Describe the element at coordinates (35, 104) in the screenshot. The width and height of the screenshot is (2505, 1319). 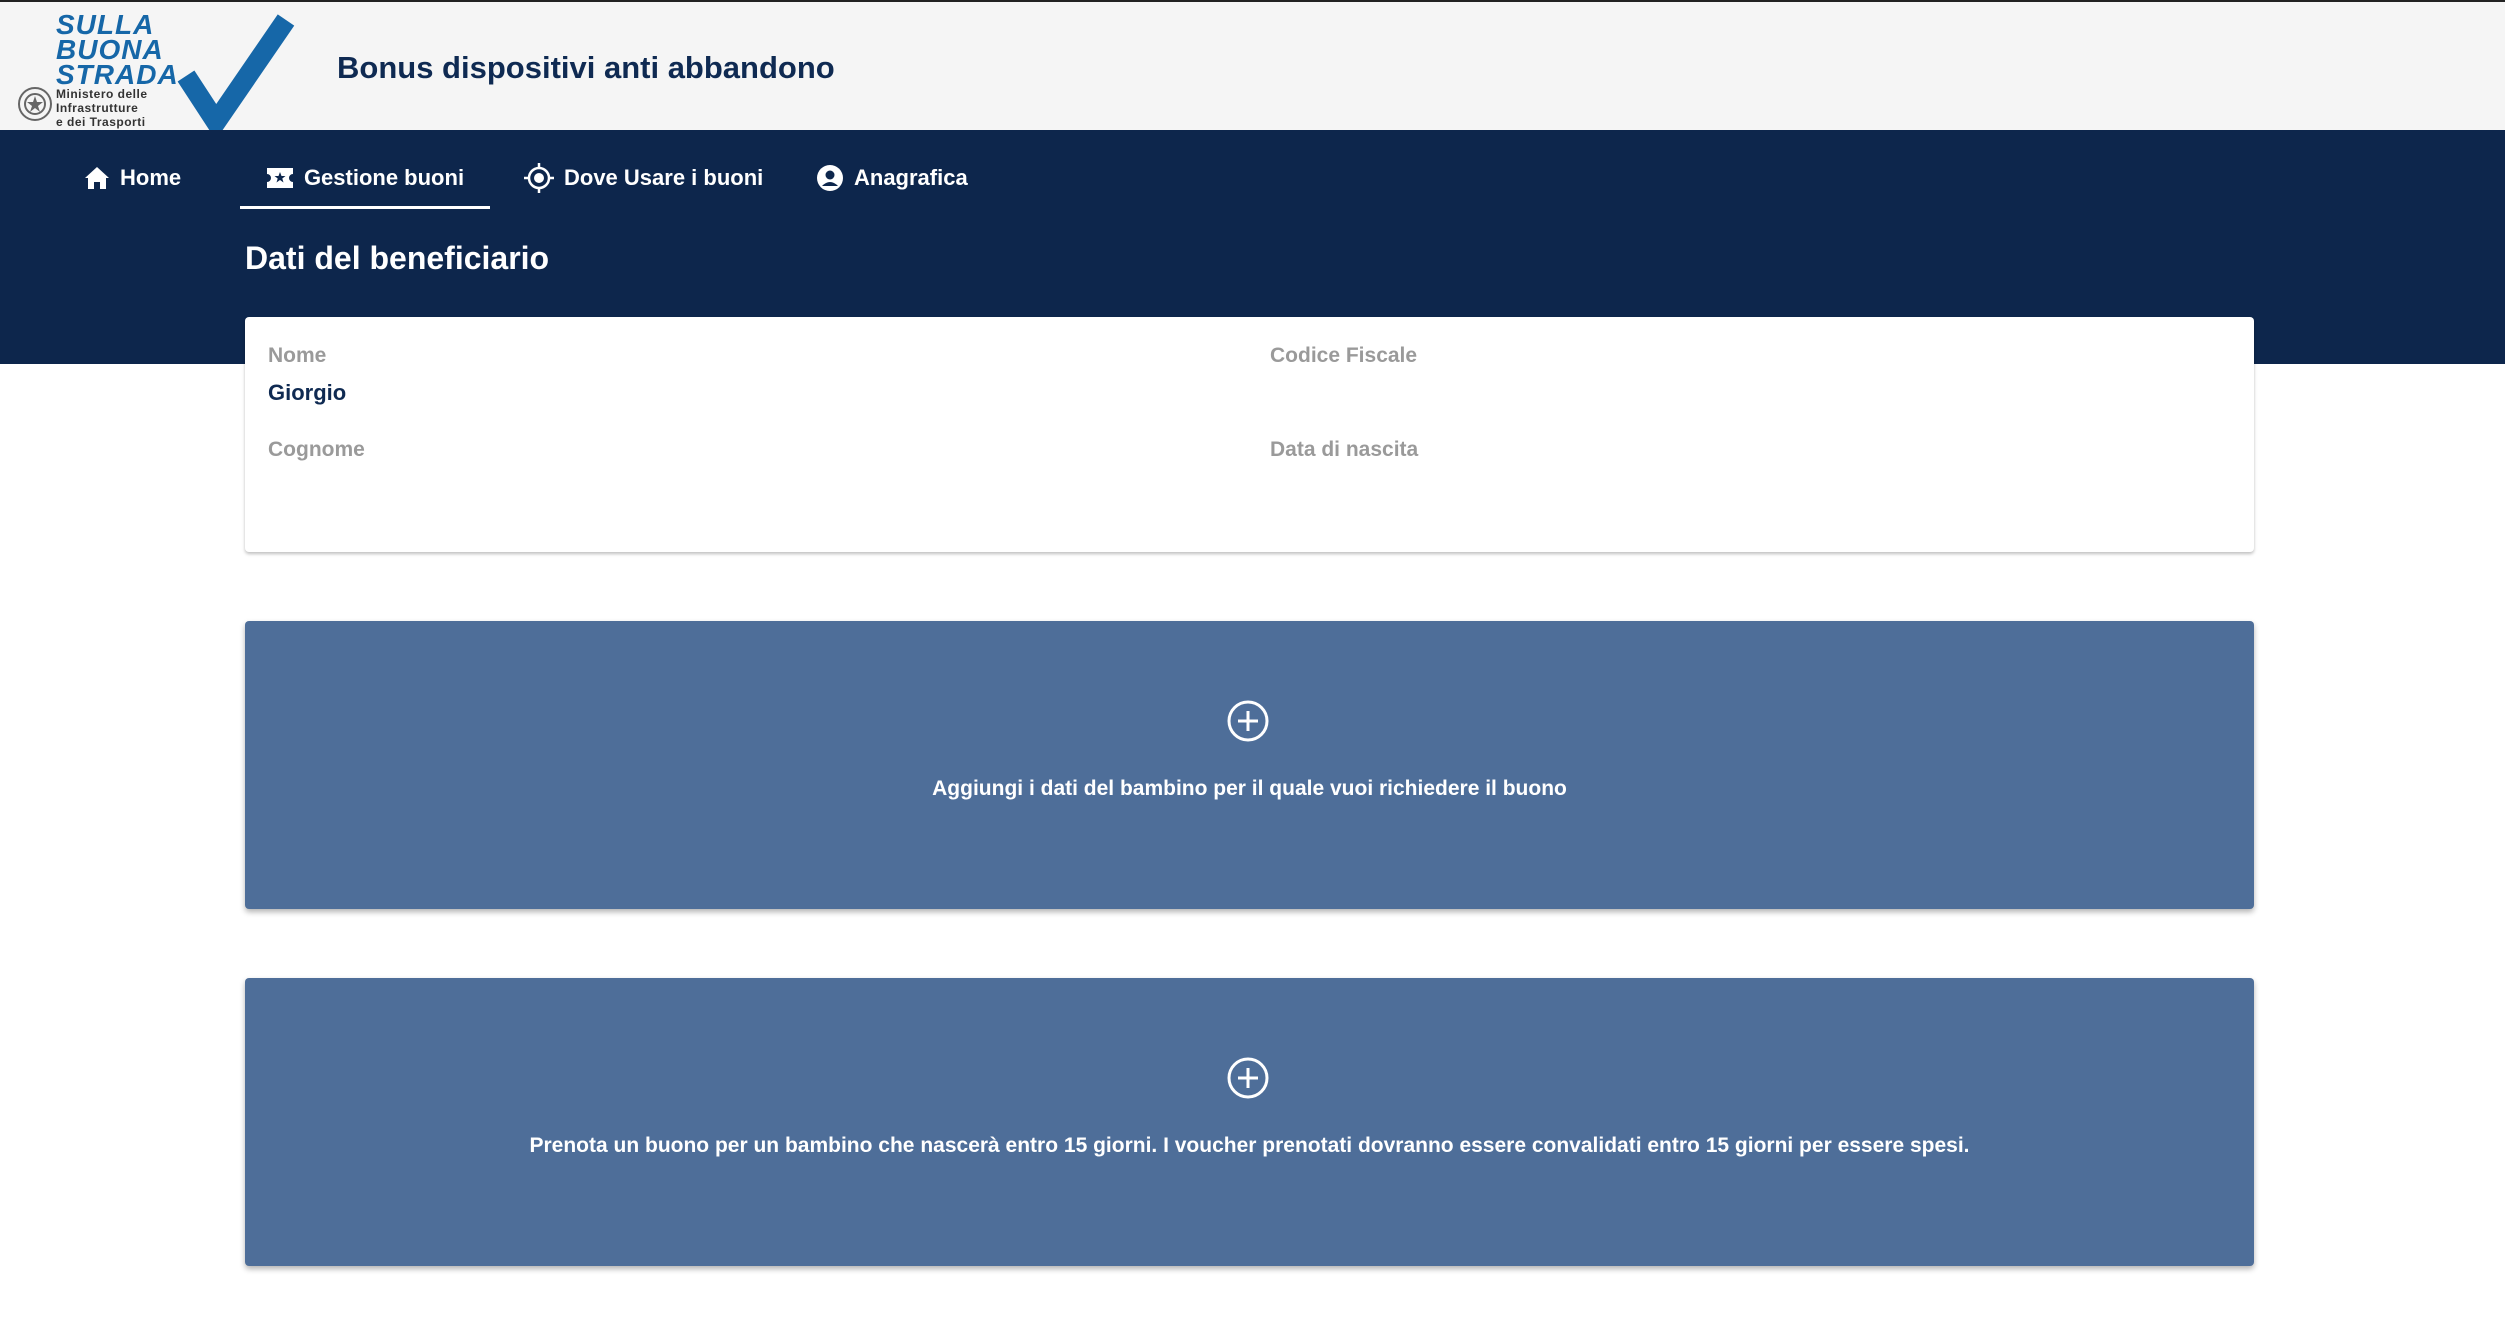
I see `republic-emblem-icon` at that location.